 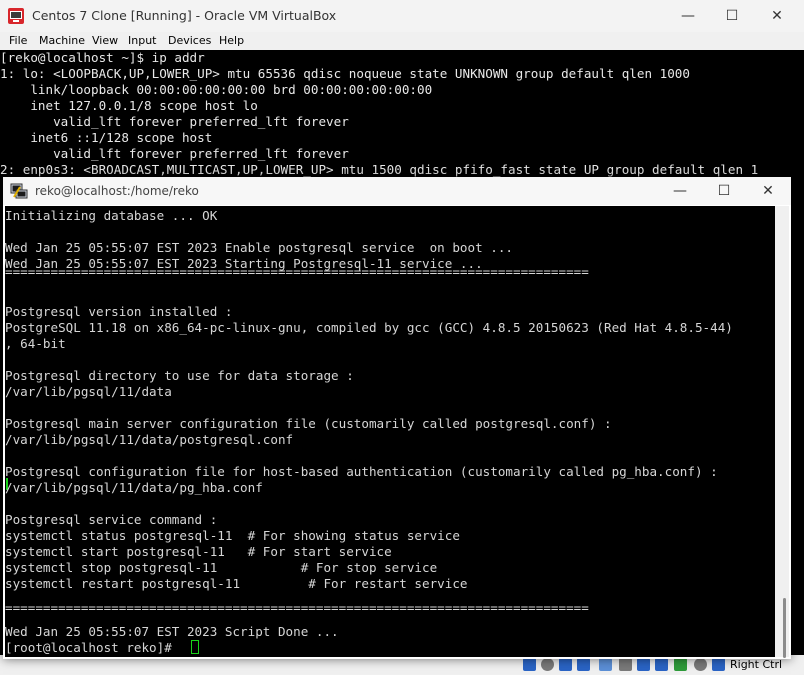 I want to click on menu-input: Input, so click(x=142, y=41).